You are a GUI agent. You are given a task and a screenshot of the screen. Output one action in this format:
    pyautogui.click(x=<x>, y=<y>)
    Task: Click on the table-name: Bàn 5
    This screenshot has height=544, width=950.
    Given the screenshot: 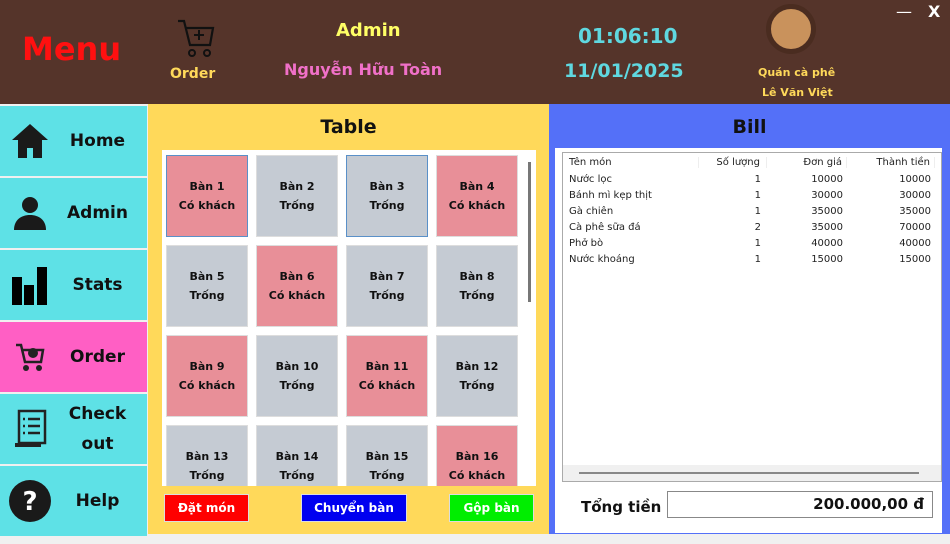 What is the action you would take?
    pyautogui.click(x=207, y=276)
    